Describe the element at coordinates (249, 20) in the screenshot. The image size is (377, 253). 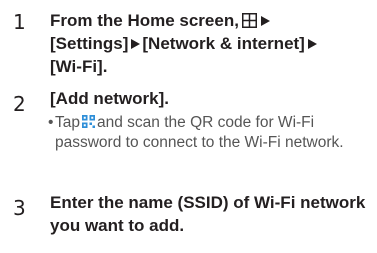
I see `apps-grid-icon` at that location.